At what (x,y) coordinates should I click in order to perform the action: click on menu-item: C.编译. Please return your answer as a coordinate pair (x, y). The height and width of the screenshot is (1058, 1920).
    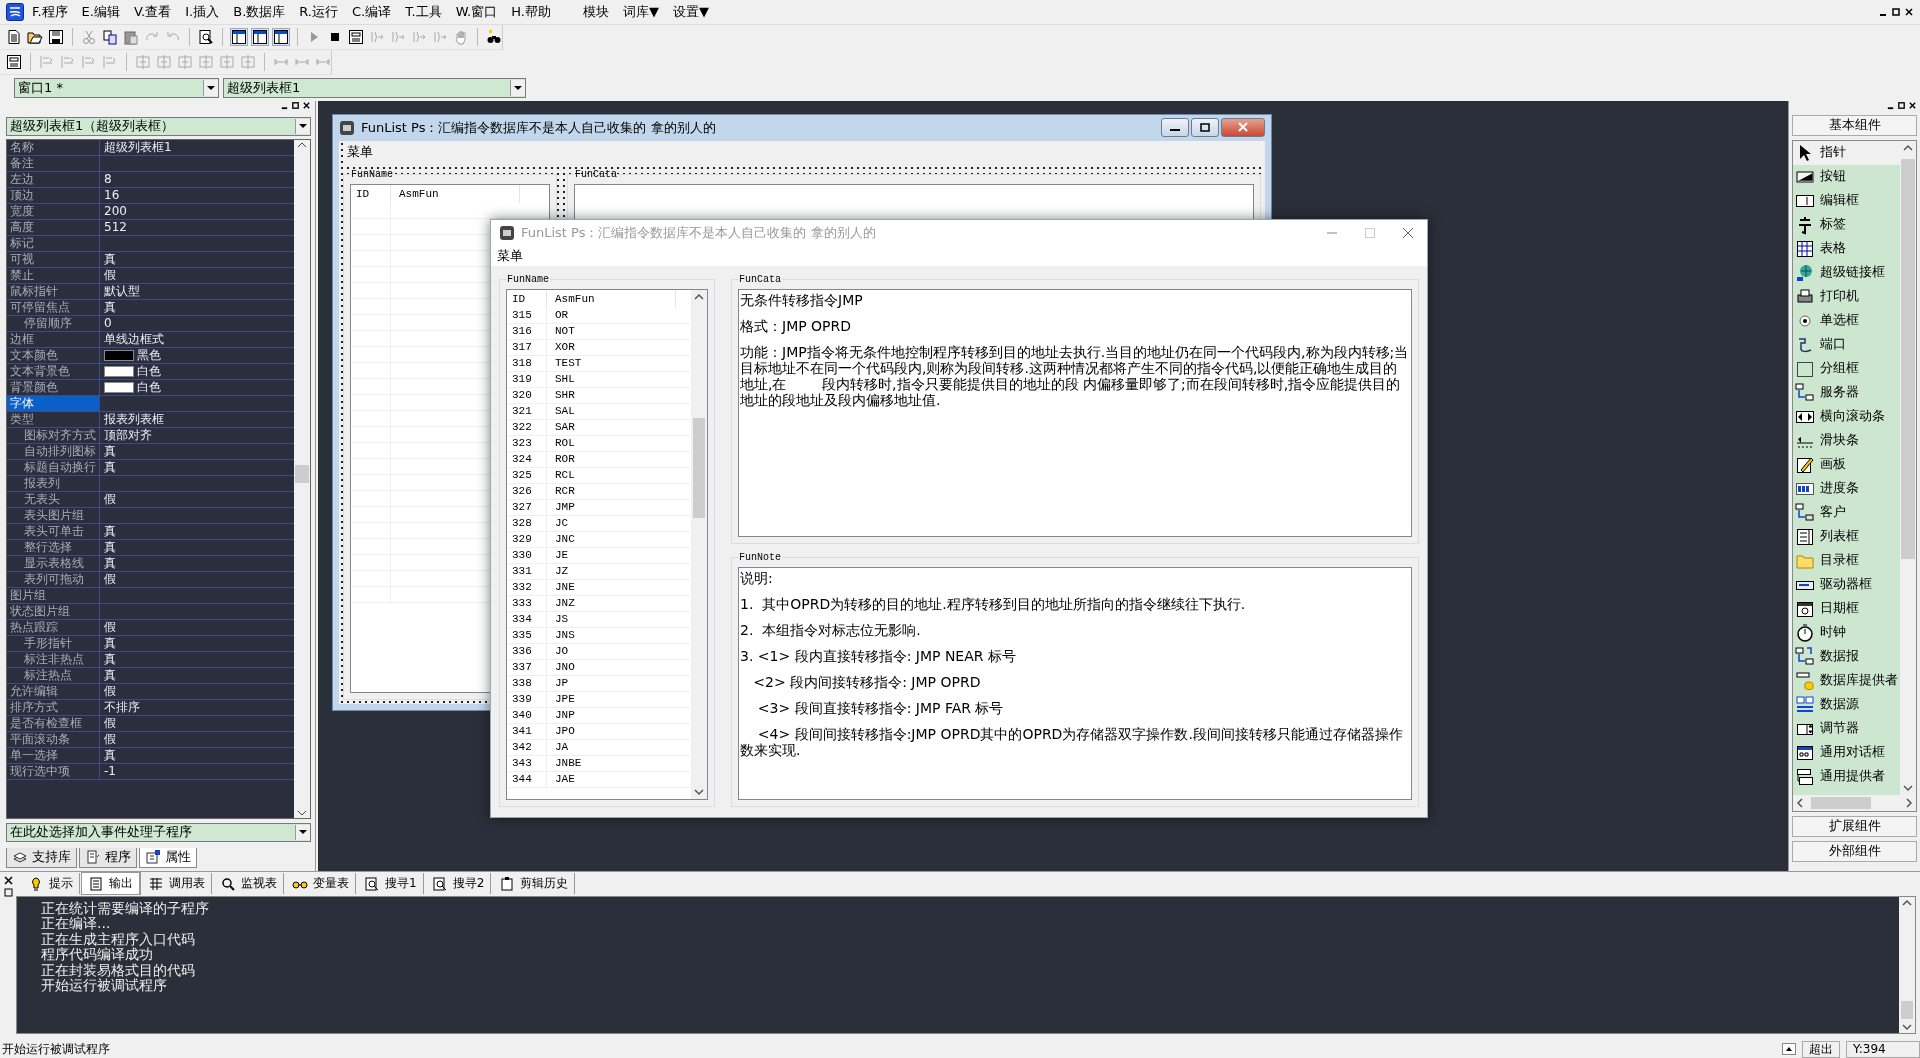
    Looking at the image, I should click on (372, 11).